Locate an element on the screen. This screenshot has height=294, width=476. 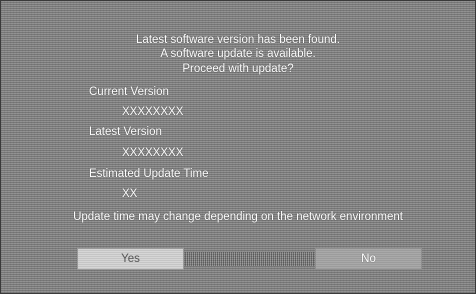
current-version-value: XXXXXXXX is located at coordinates (153, 112).